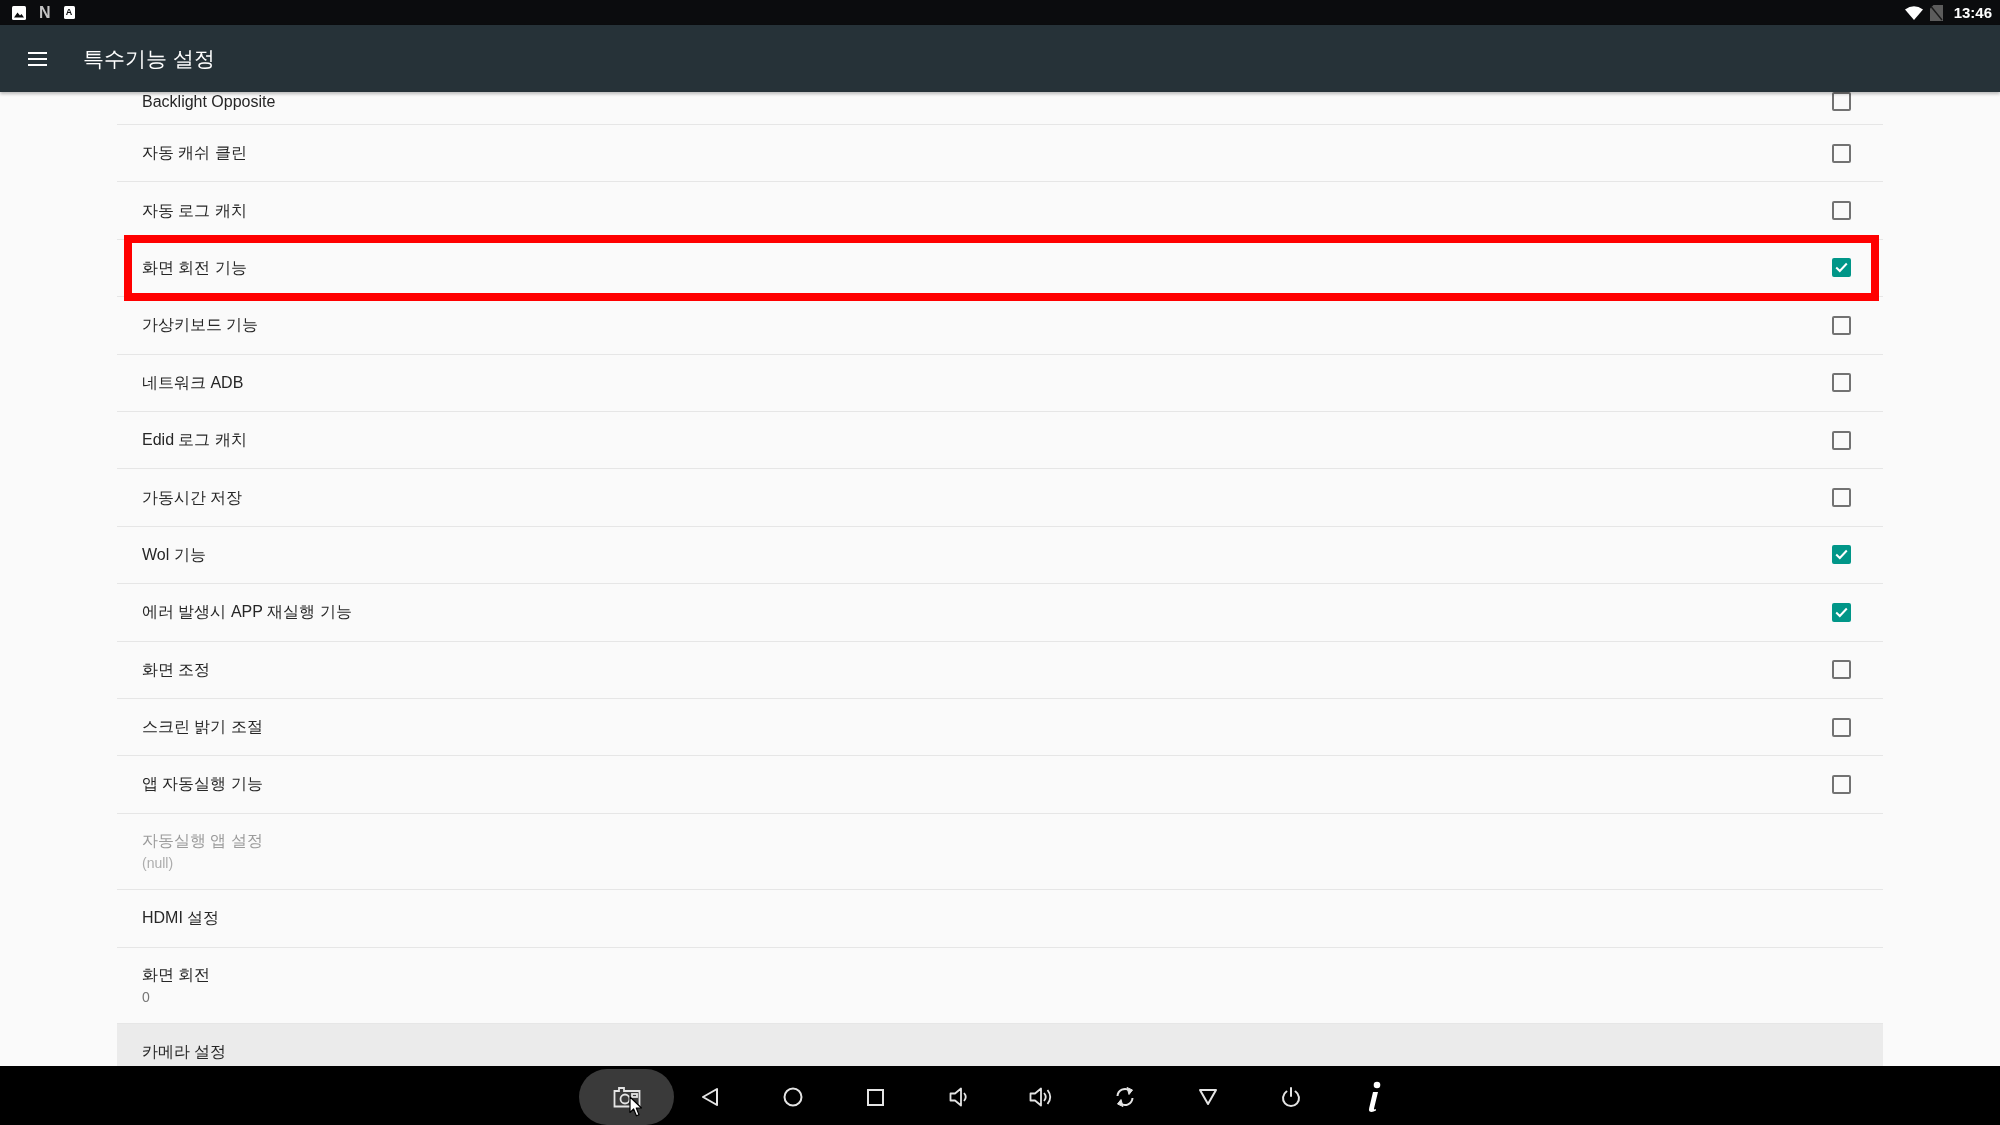 The width and height of the screenshot is (2000, 1125). What do you see at coordinates (158, 862) in the screenshot?
I see `setting-summary: (null)` at bounding box center [158, 862].